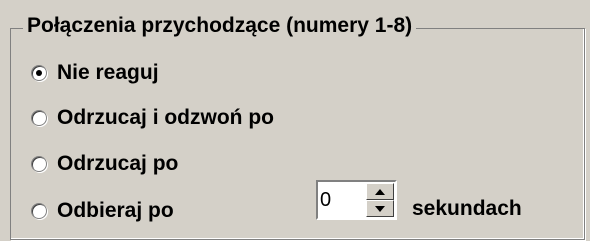  I want to click on radio-option-odrzucaj-po: Odrzucaj po, so click(104, 164).